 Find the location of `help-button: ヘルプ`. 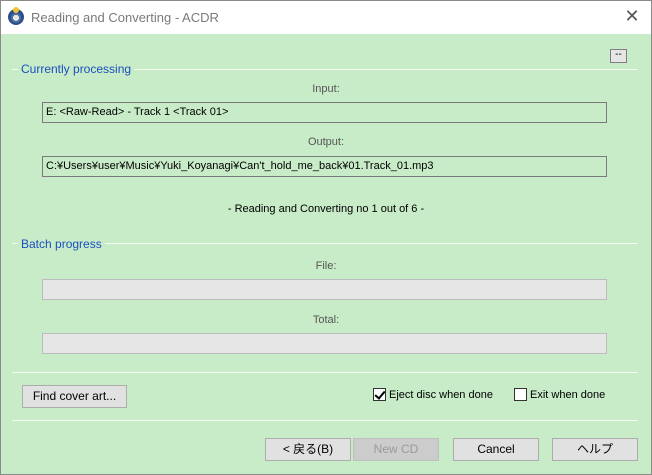

help-button: ヘルプ is located at coordinates (595, 449).